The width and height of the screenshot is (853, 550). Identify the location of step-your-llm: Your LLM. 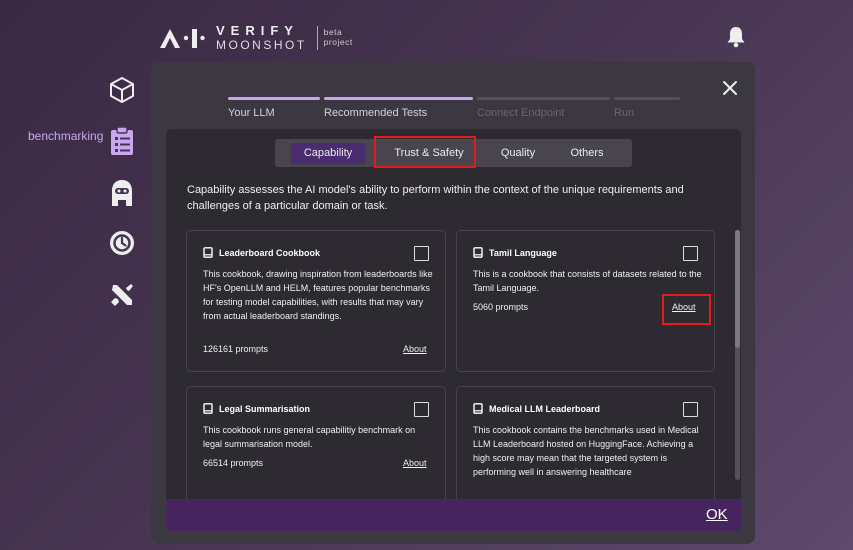
(274, 108).